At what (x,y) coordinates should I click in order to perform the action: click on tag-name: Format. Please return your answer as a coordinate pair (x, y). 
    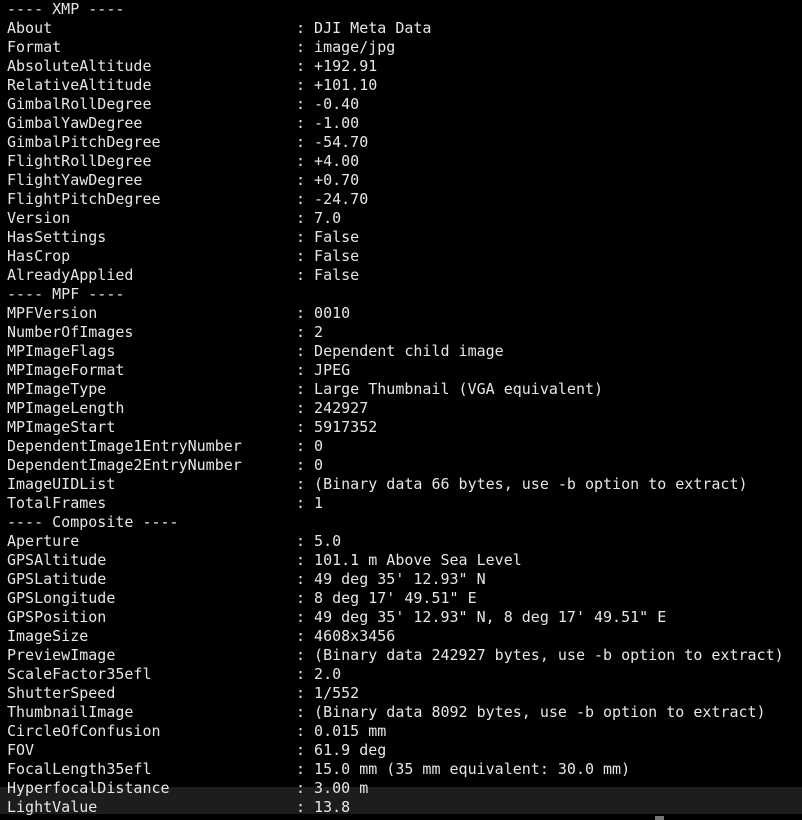
    Looking at the image, I should click on (34, 47).